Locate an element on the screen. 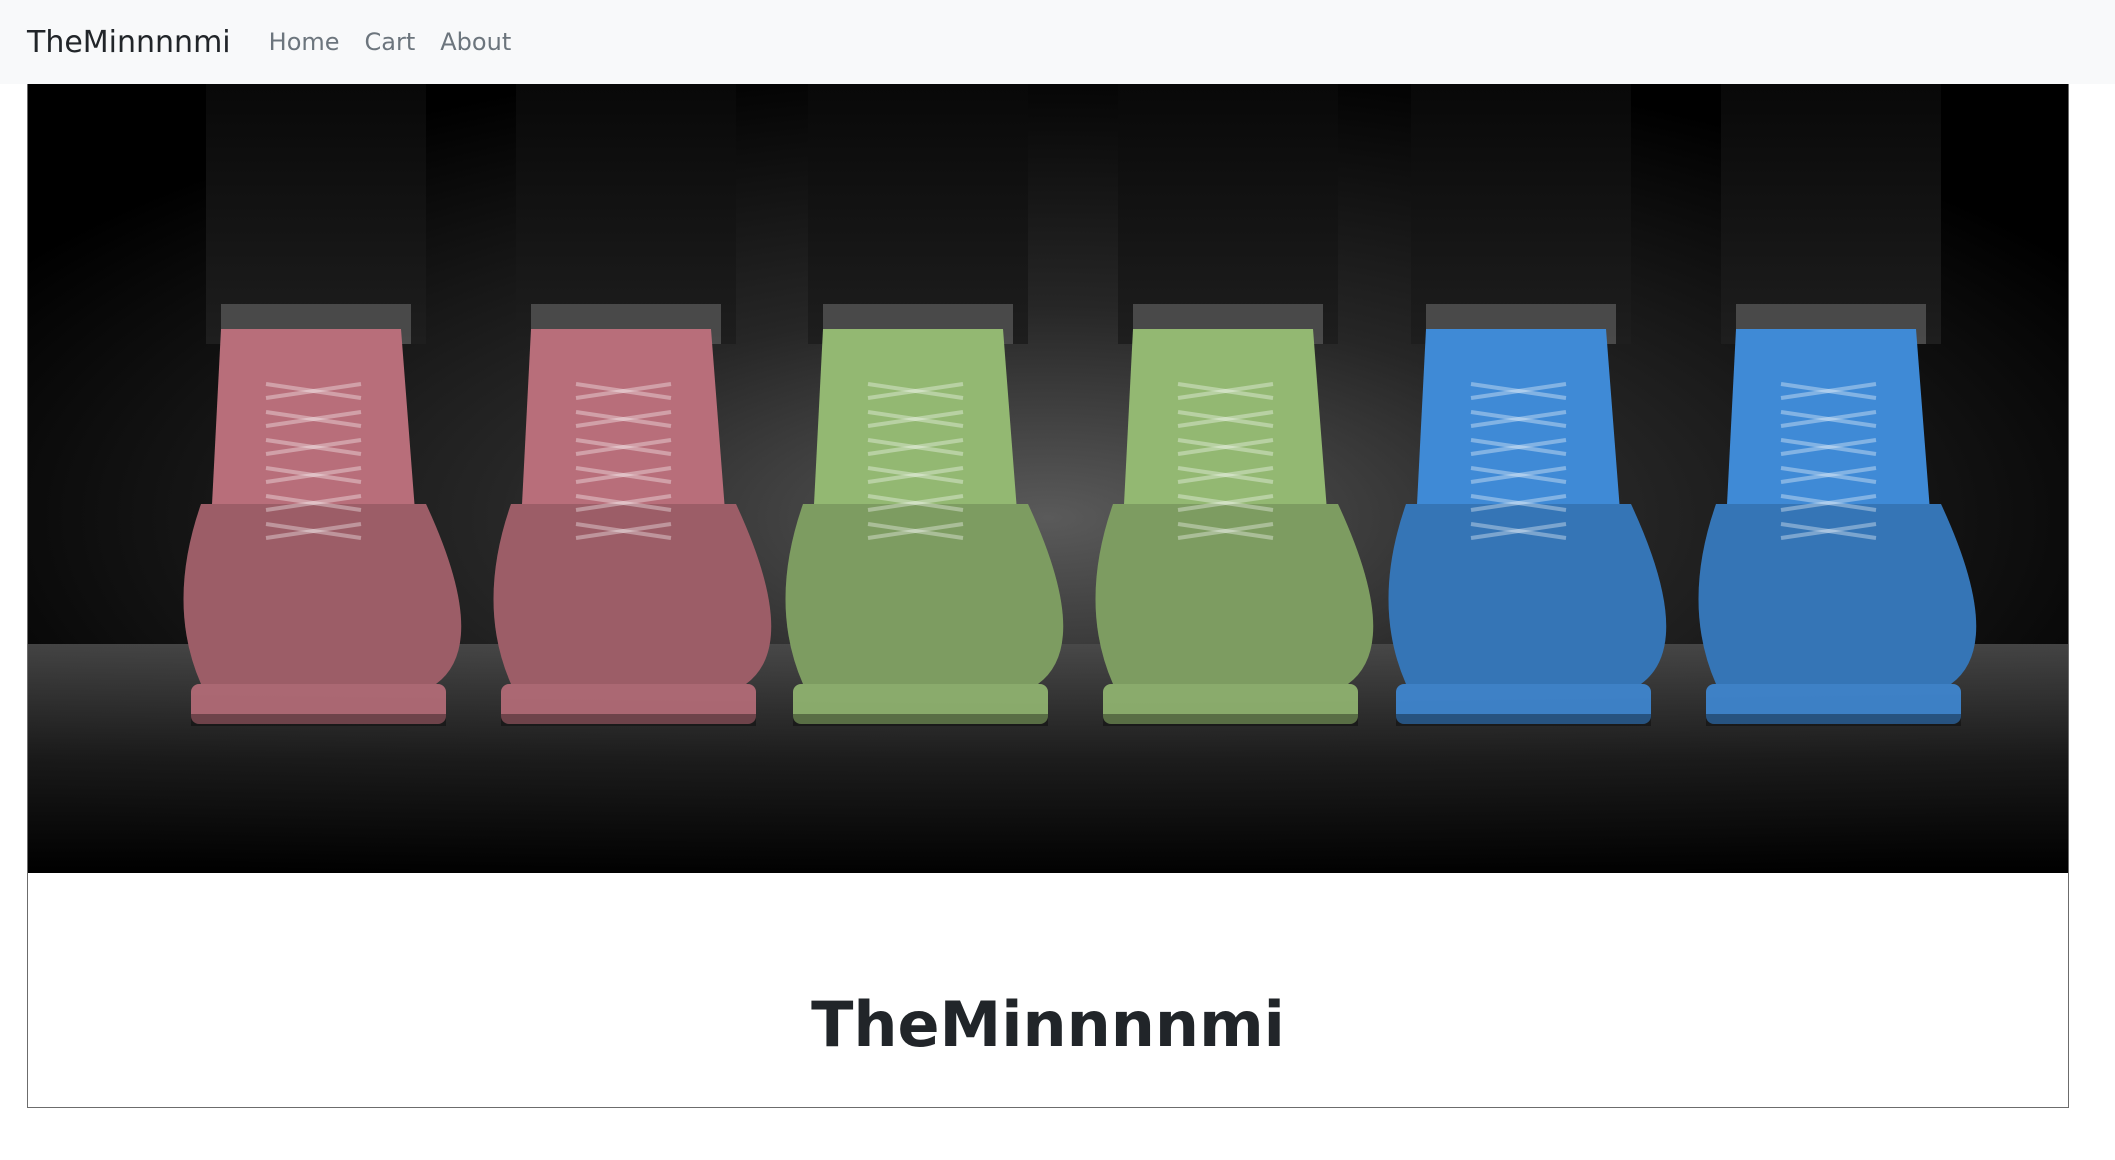  top-navbar: TheMinnnnmi Home Cart About is located at coordinates (1057, 42).